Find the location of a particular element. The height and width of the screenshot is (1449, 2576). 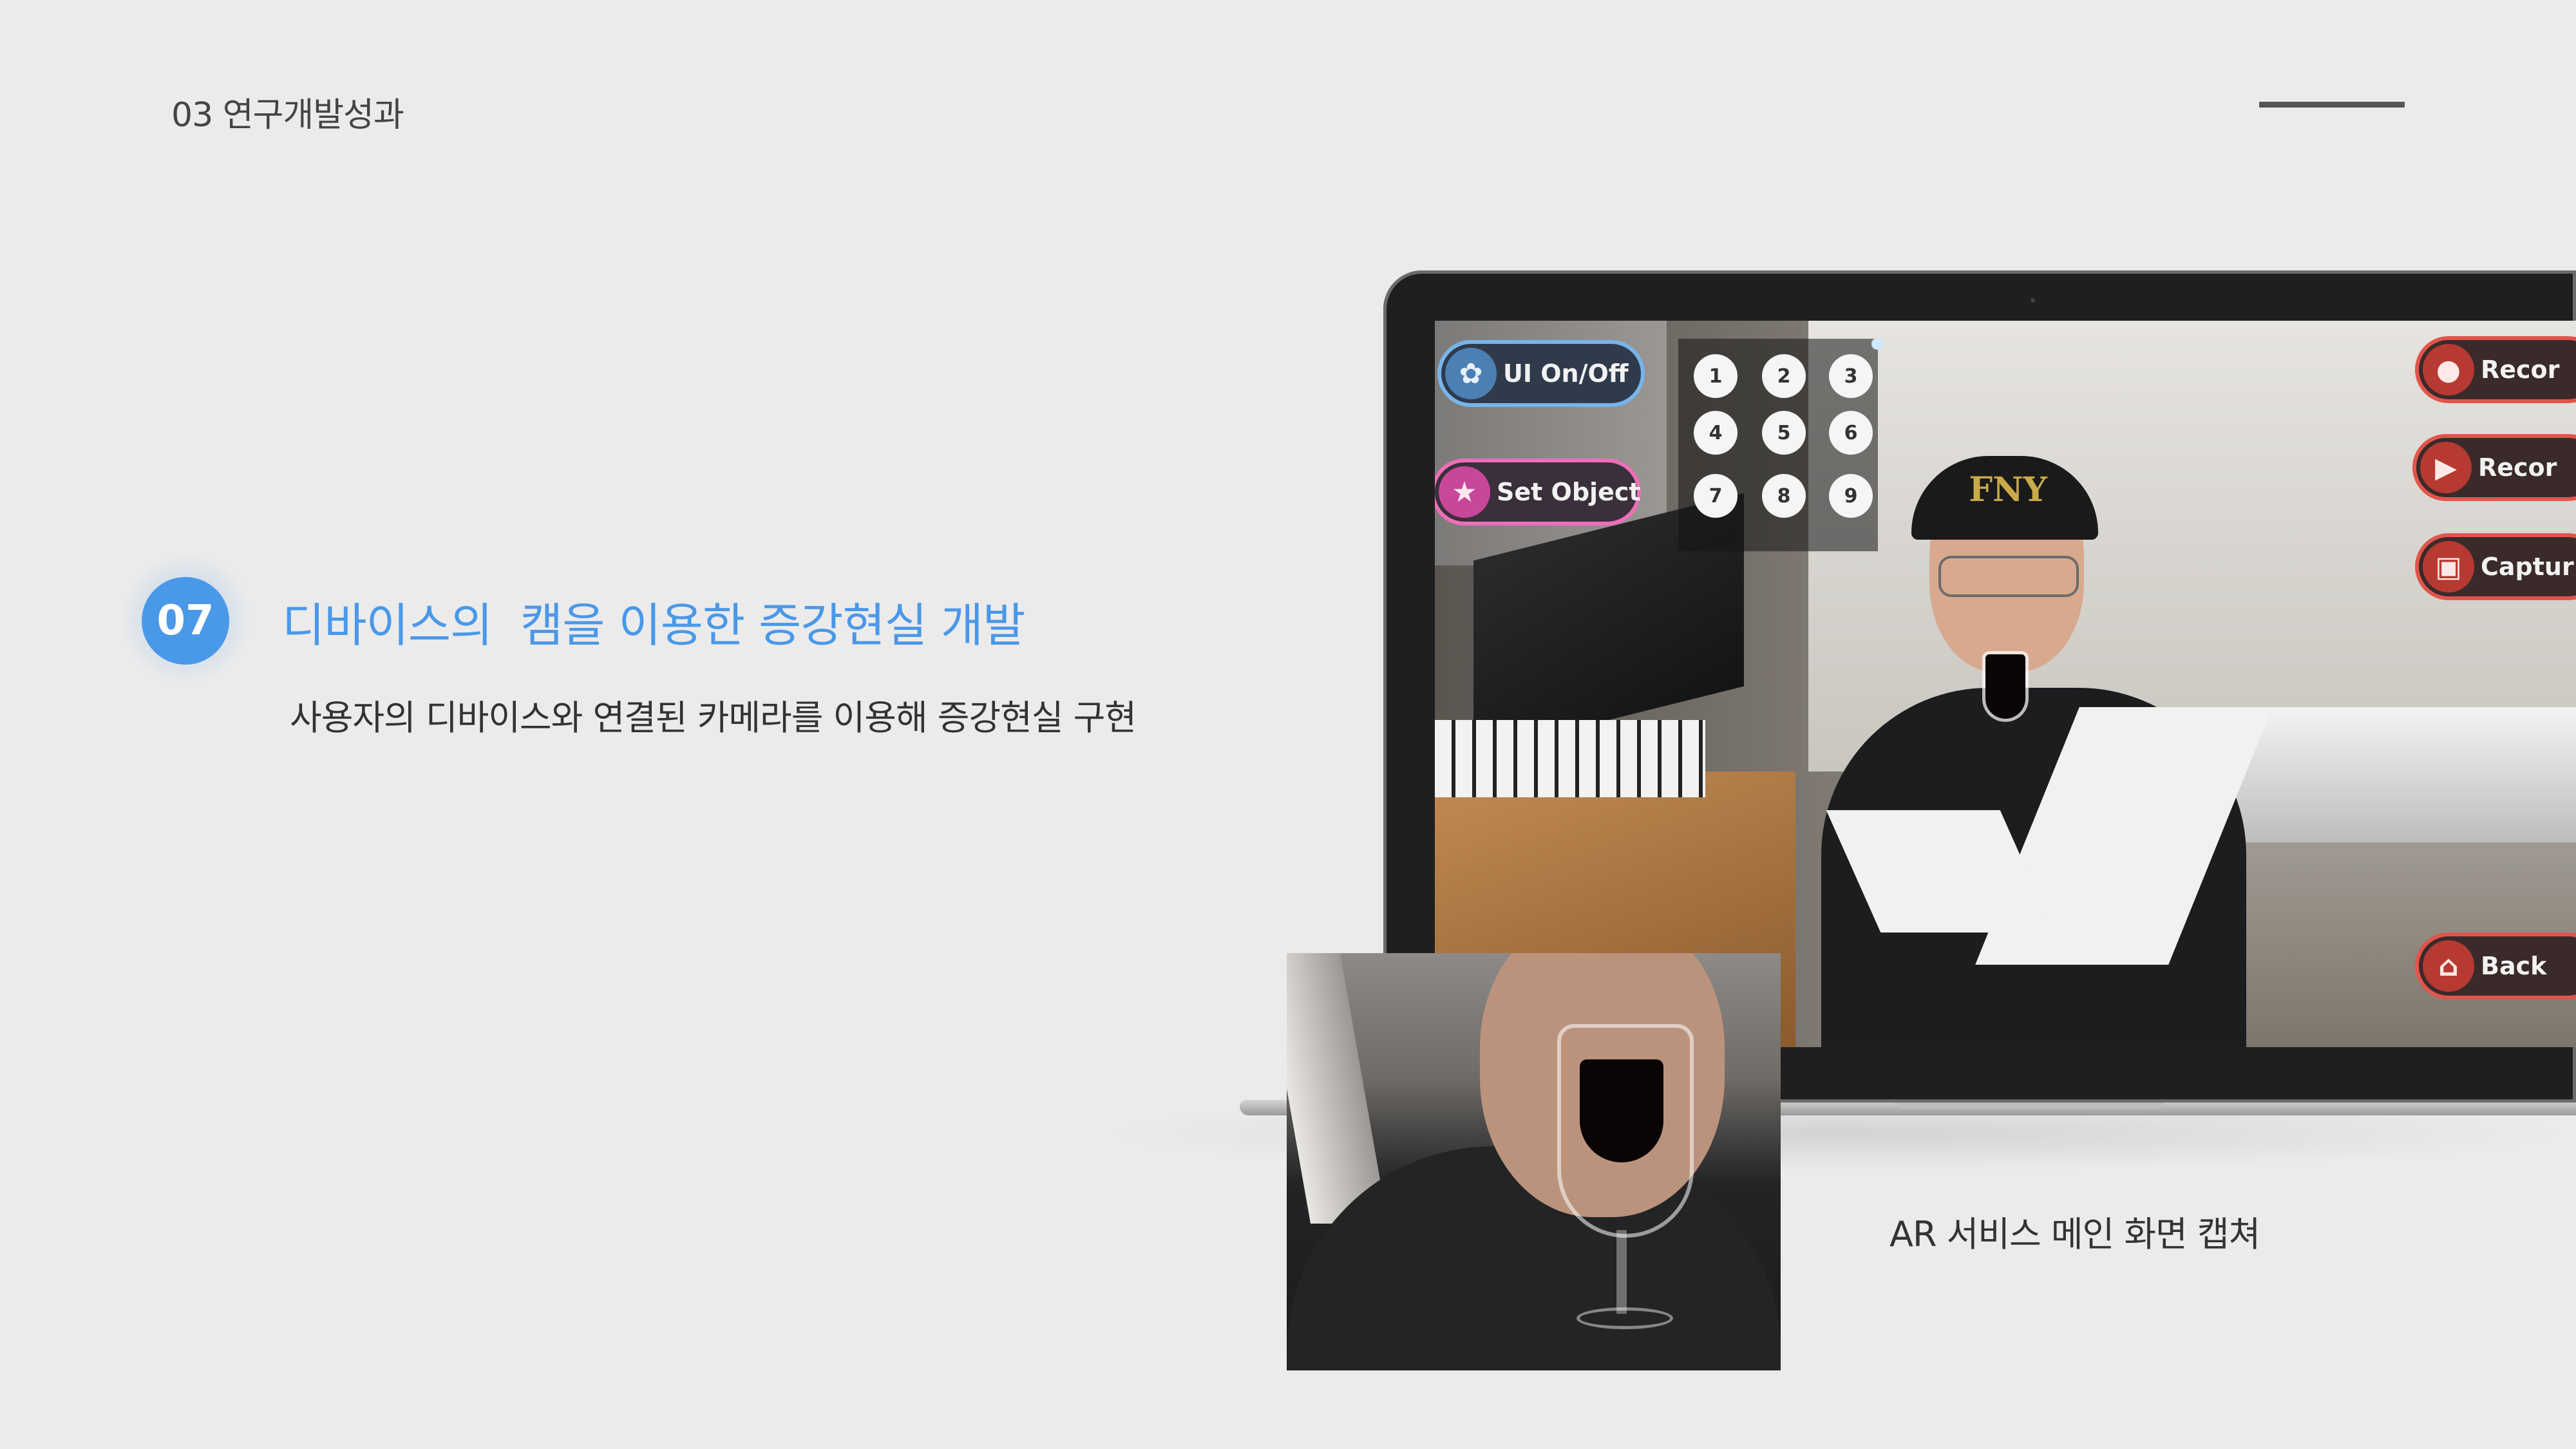

microphone-icon: ● is located at coordinates (2448, 369).